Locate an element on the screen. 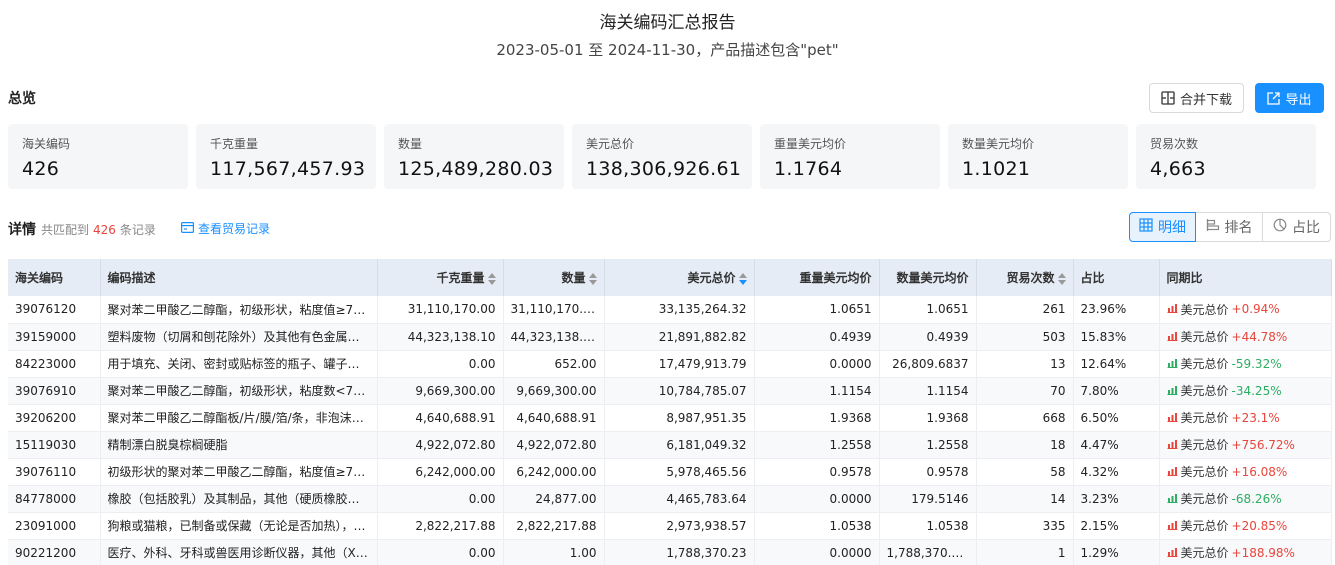  trend-down-chart-icon is located at coordinates (1172, 499).